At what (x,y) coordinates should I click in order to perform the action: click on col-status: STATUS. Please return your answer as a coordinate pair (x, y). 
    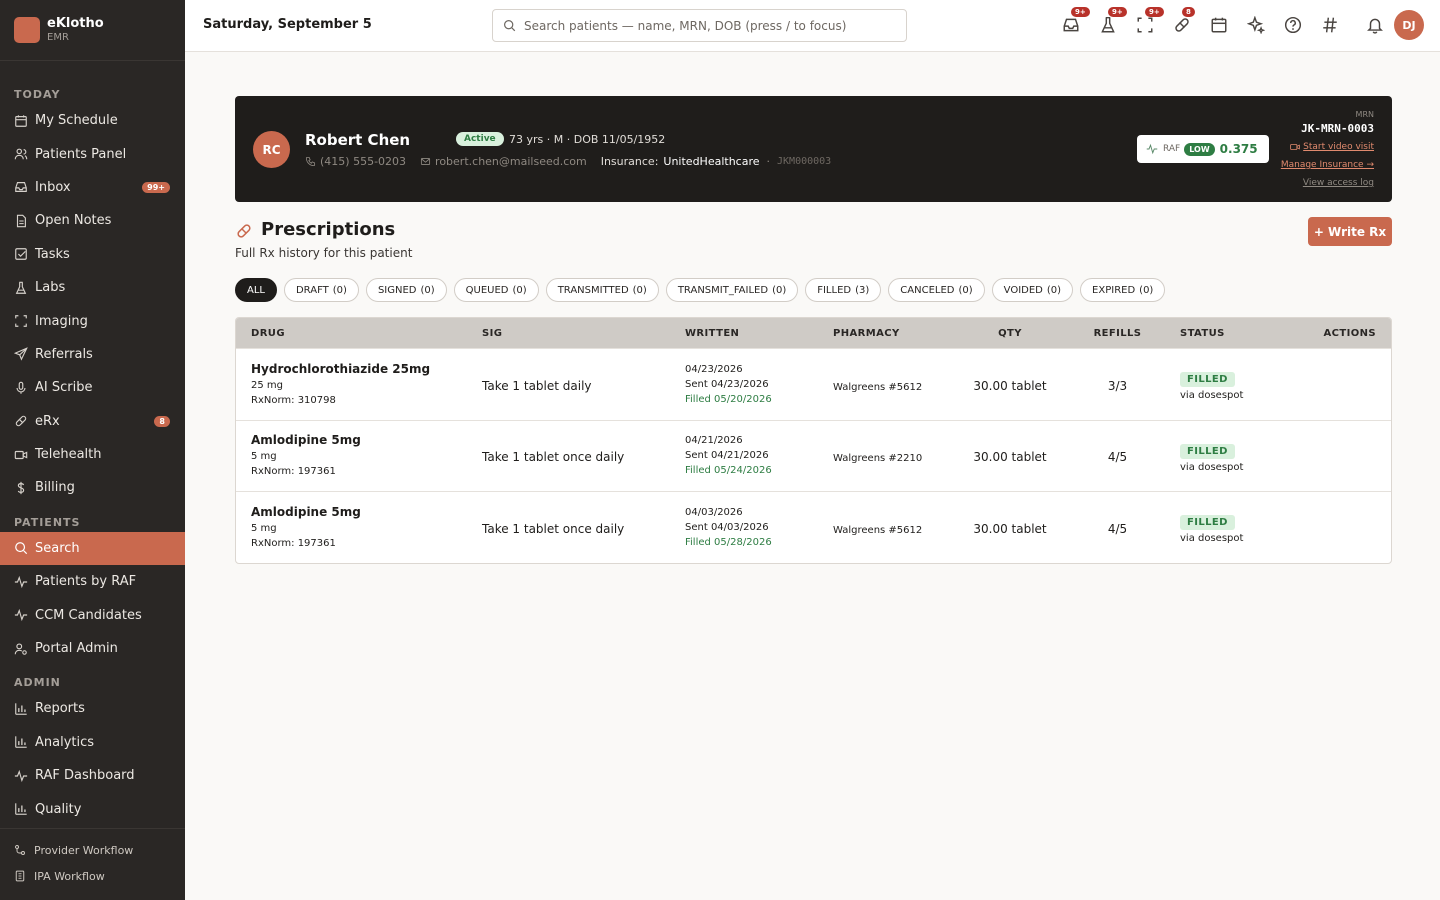
    Looking at the image, I should click on (1220, 333).